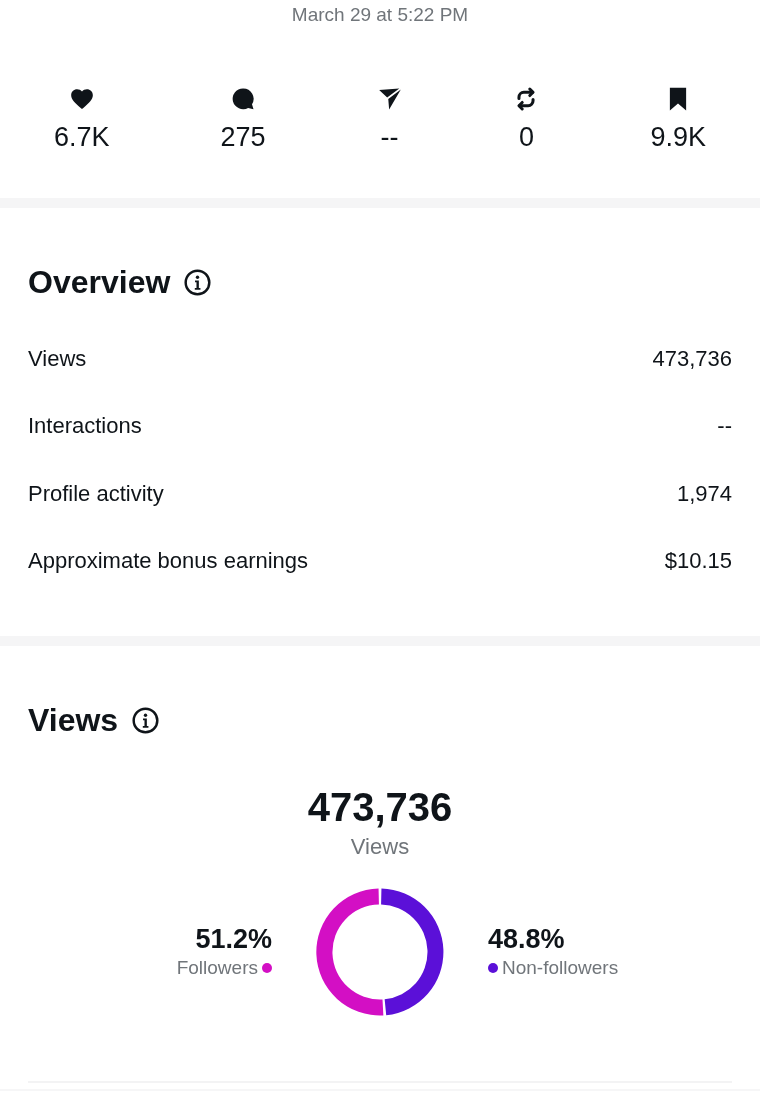  Describe the element at coordinates (526, 137) in the screenshot. I see `stat-count: 0` at that location.